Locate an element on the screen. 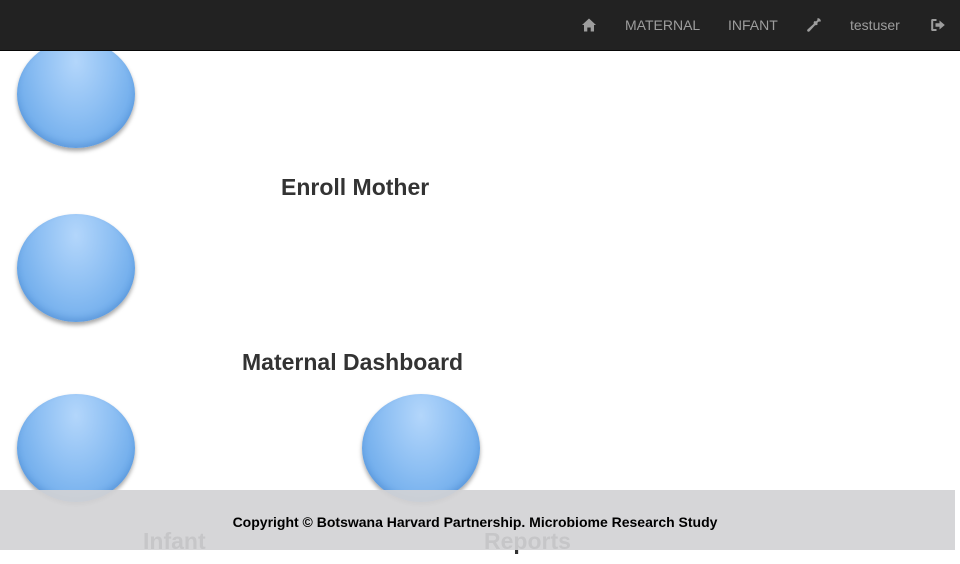 This screenshot has height=564, width=960. maternal-dashboard-circle-button is located at coordinates (76, 268).